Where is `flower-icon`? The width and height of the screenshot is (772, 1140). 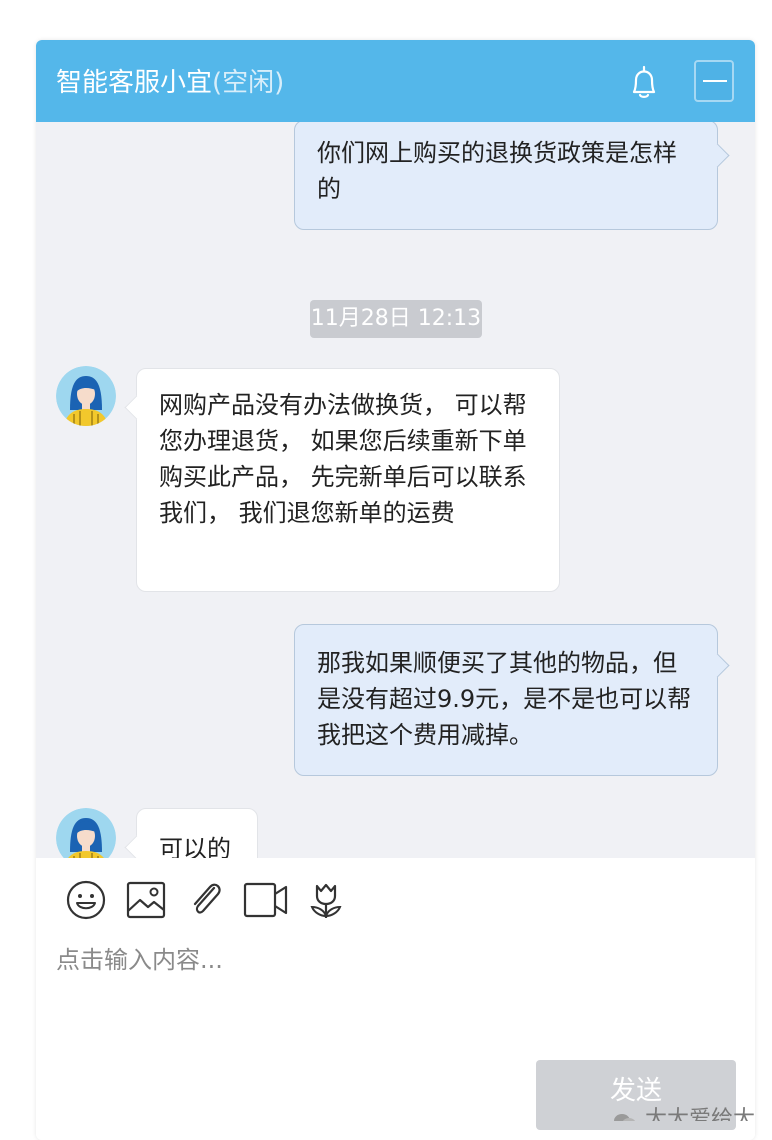 flower-icon is located at coordinates (326, 900).